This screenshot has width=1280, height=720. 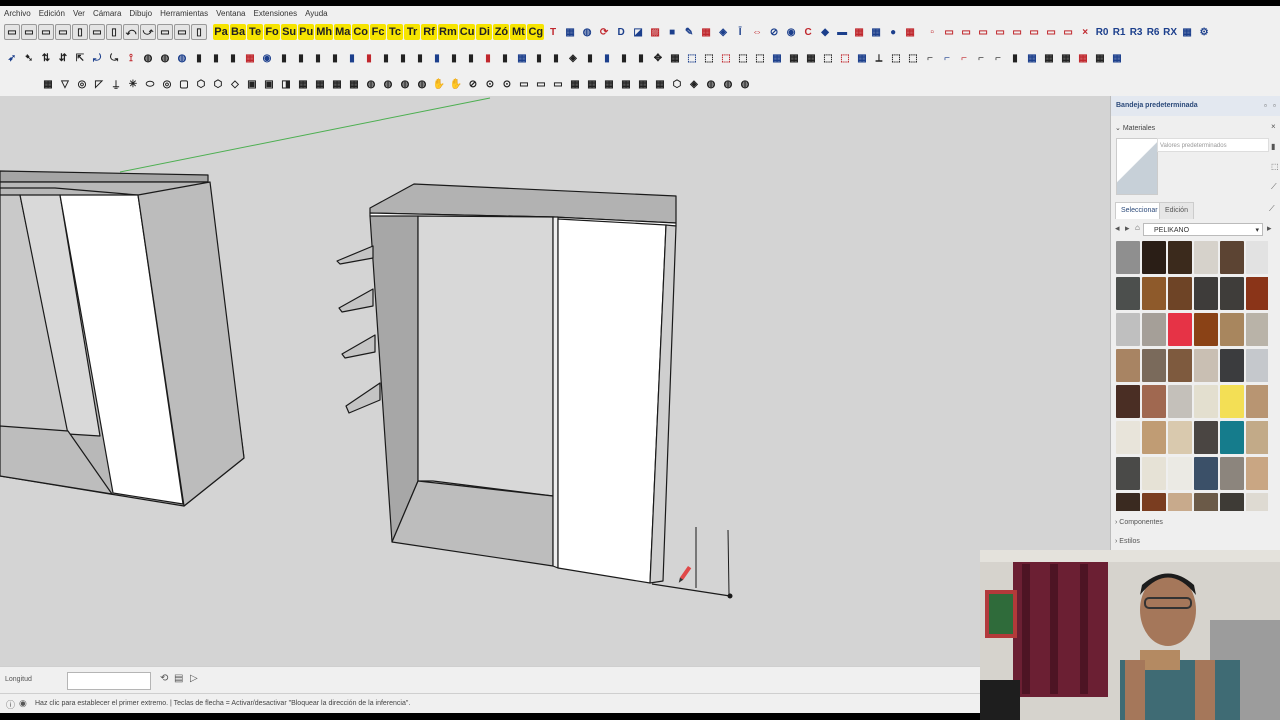 I want to click on tool-icon: ⟟, so click(x=131, y=58).